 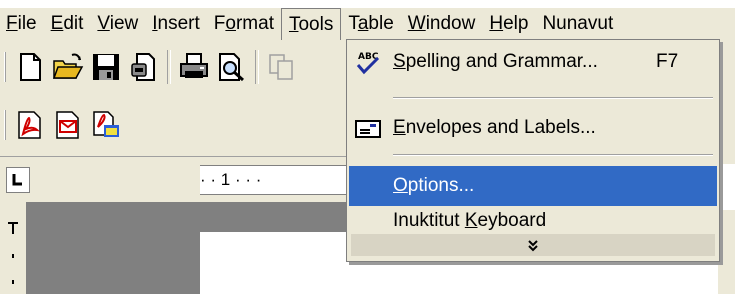 What do you see at coordinates (12, 23) in the screenshot?
I see `menu-file-accel: F` at bounding box center [12, 23].